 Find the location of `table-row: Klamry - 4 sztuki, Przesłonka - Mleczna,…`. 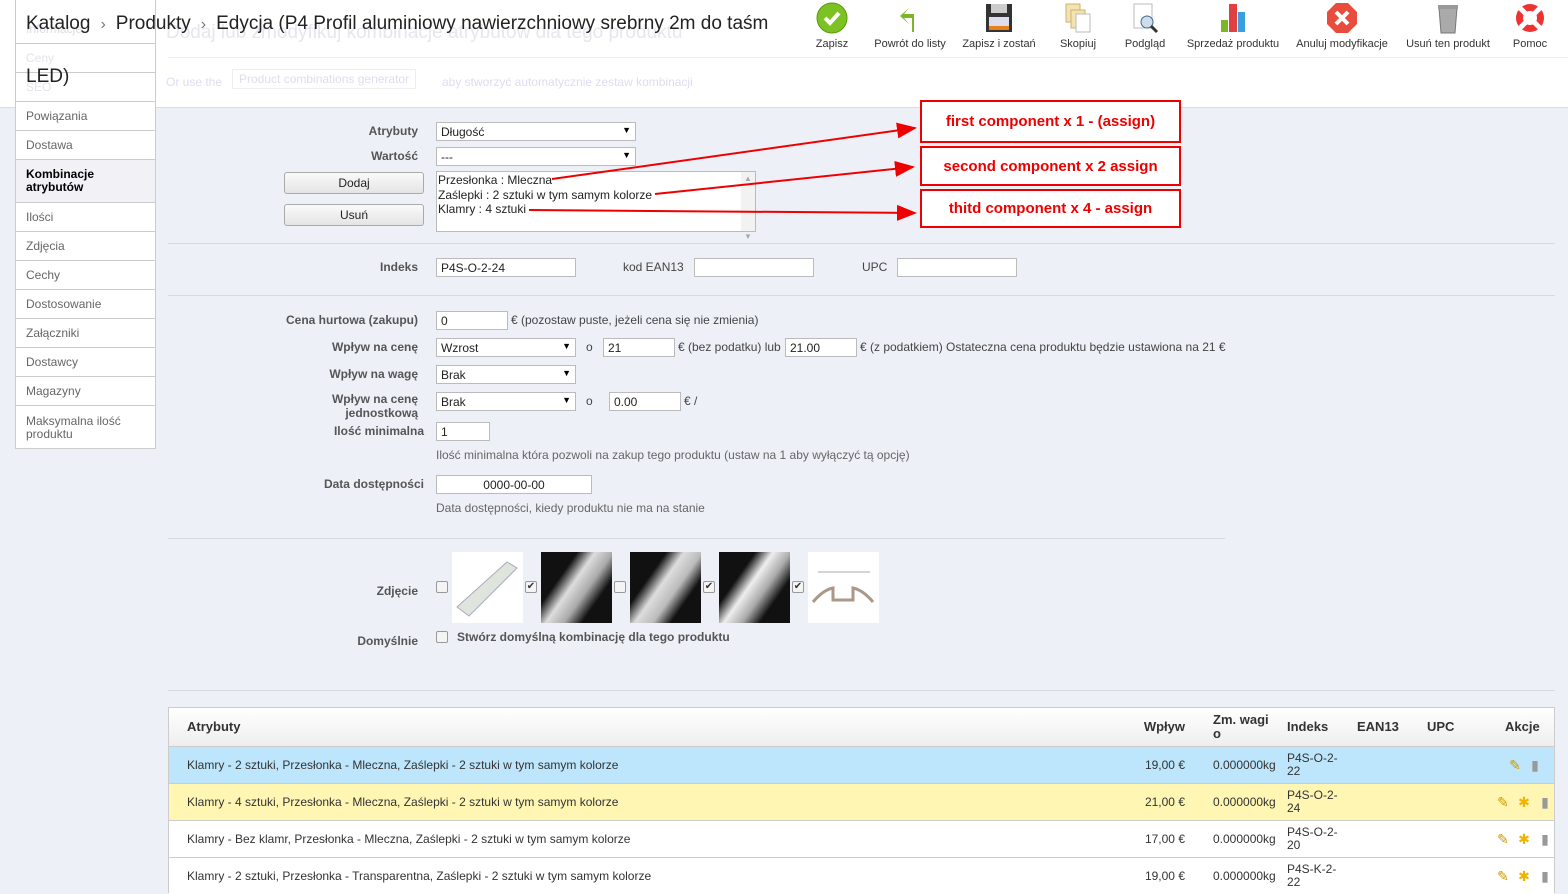

table-row: Klamry - 4 sztuki, Przesłonka - Mleczna,… is located at coordinates (861, 801).